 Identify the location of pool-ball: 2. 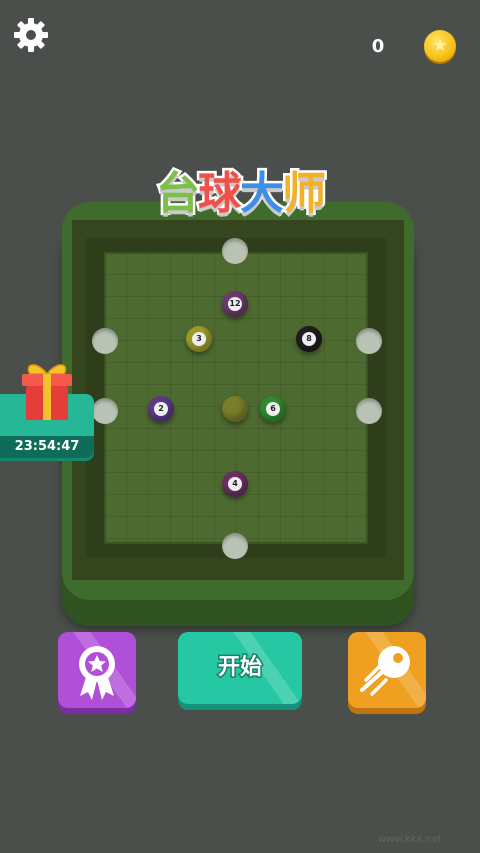
(161, 409).